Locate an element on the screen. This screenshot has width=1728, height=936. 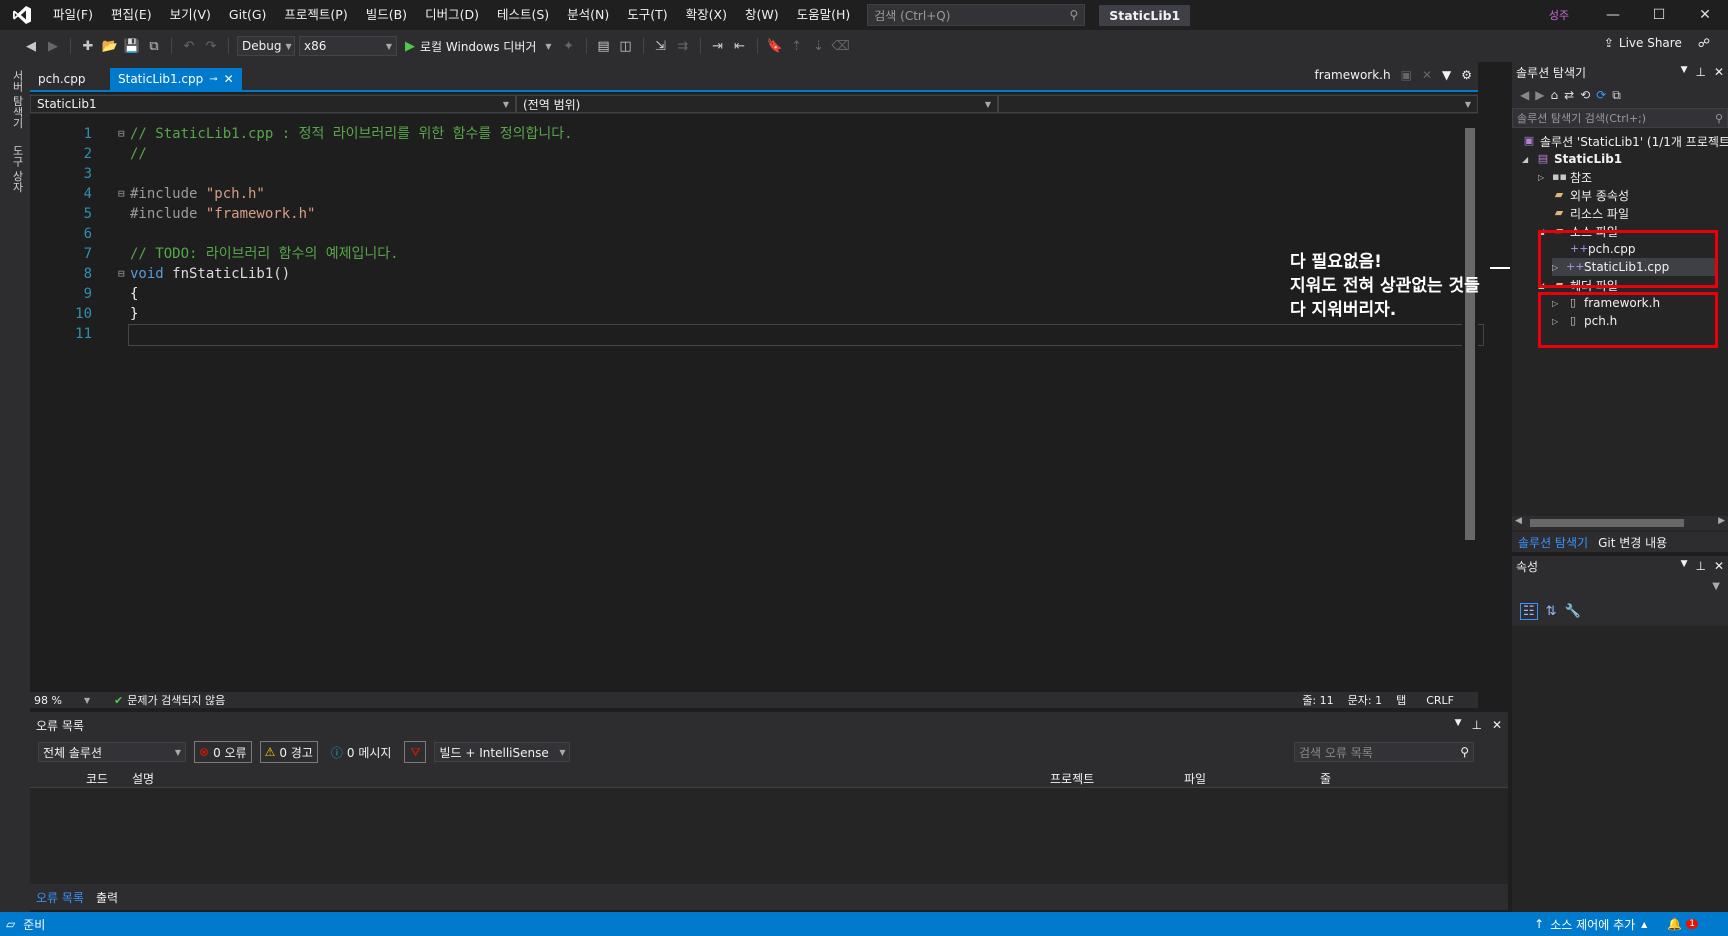
save-all-icon: ⧉ is located at coordinates (154, 46).